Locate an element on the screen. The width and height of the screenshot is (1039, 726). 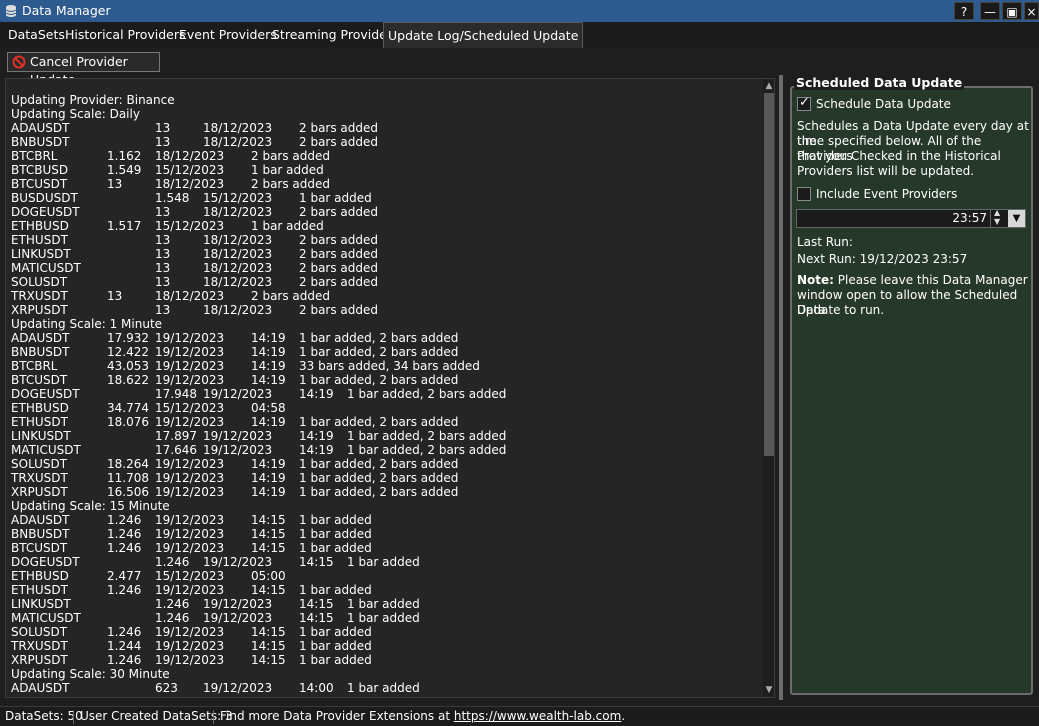
schedule-checkbox-label: Schedule Data Update is located at coordinates (883, 104).